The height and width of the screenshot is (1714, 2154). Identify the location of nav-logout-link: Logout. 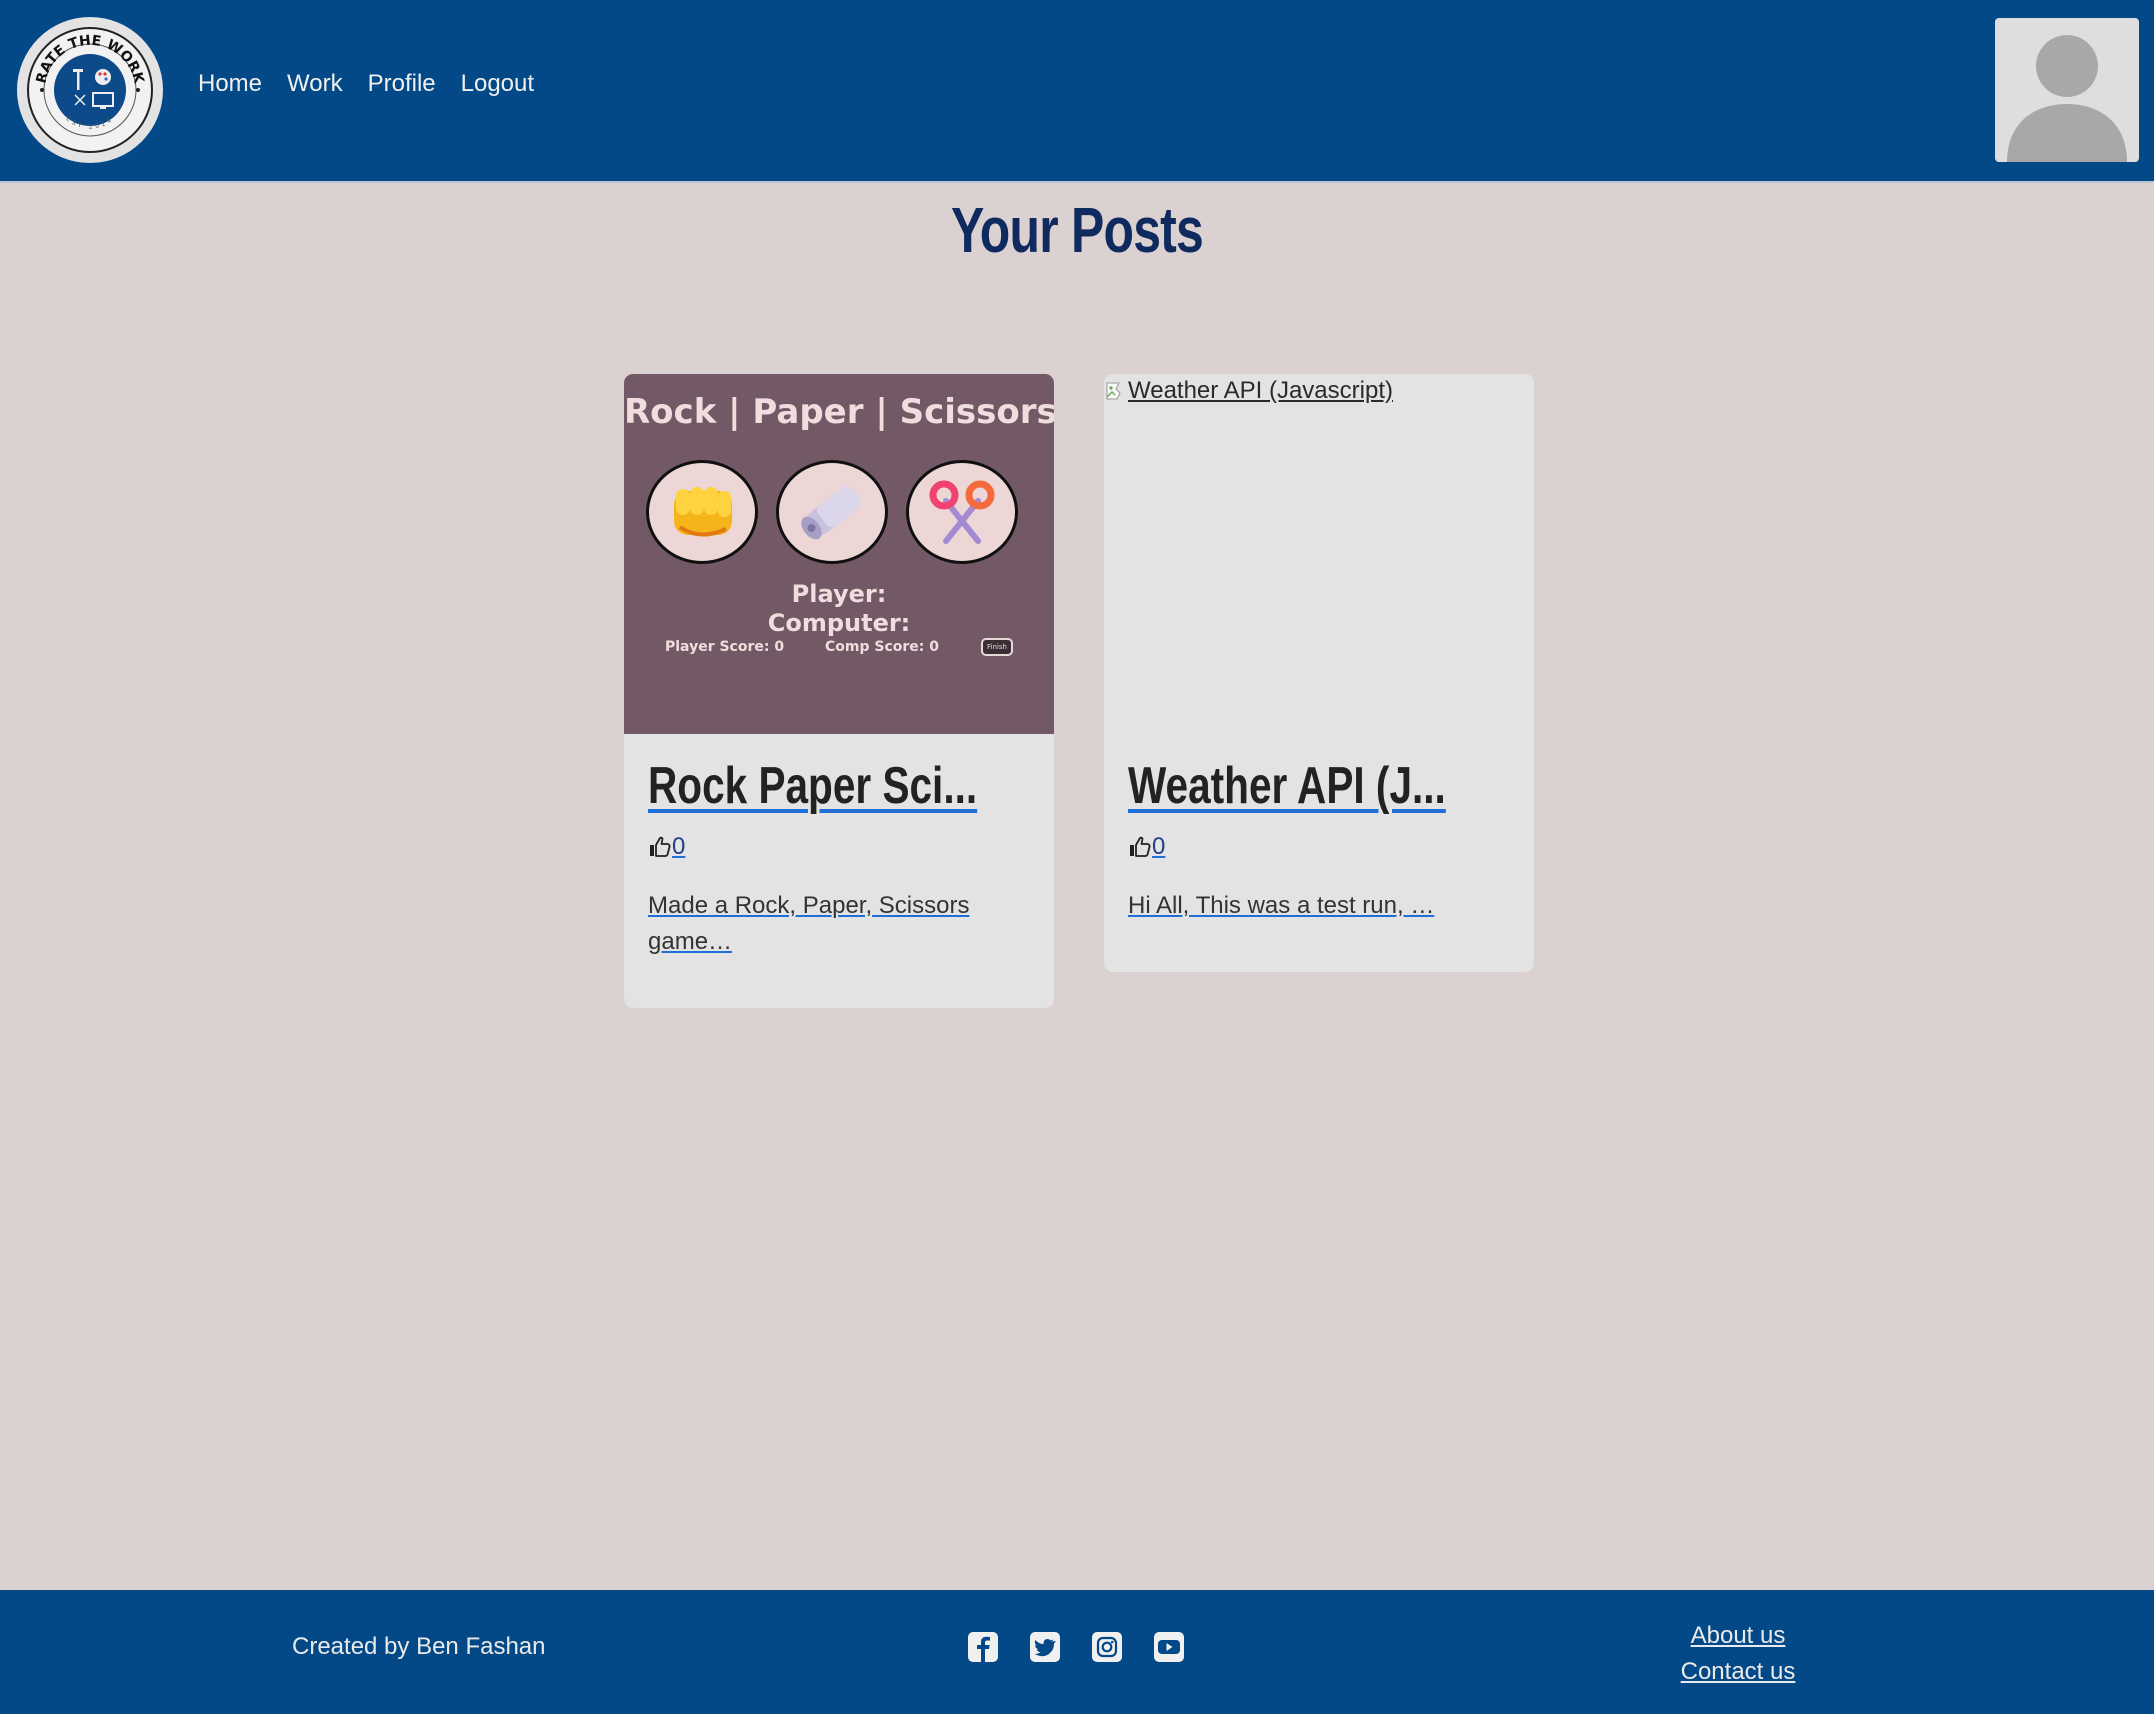
(497, 84).